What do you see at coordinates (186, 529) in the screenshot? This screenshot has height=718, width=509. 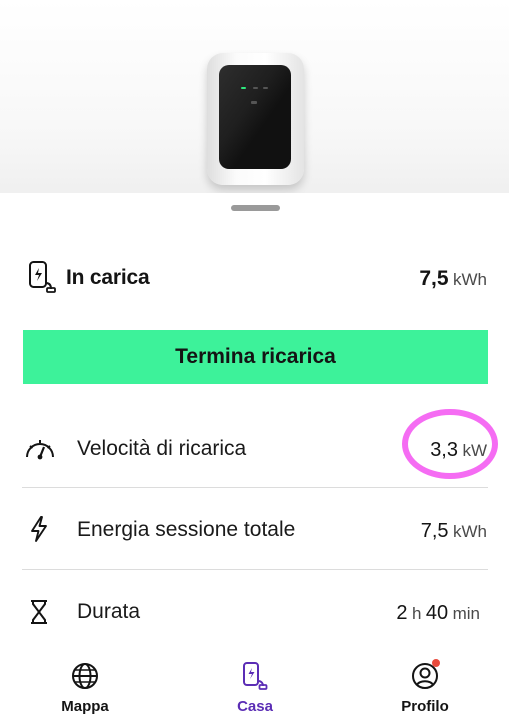 I see `total-energy-label: Energia sessione totale` at bounding box center [186, 529].